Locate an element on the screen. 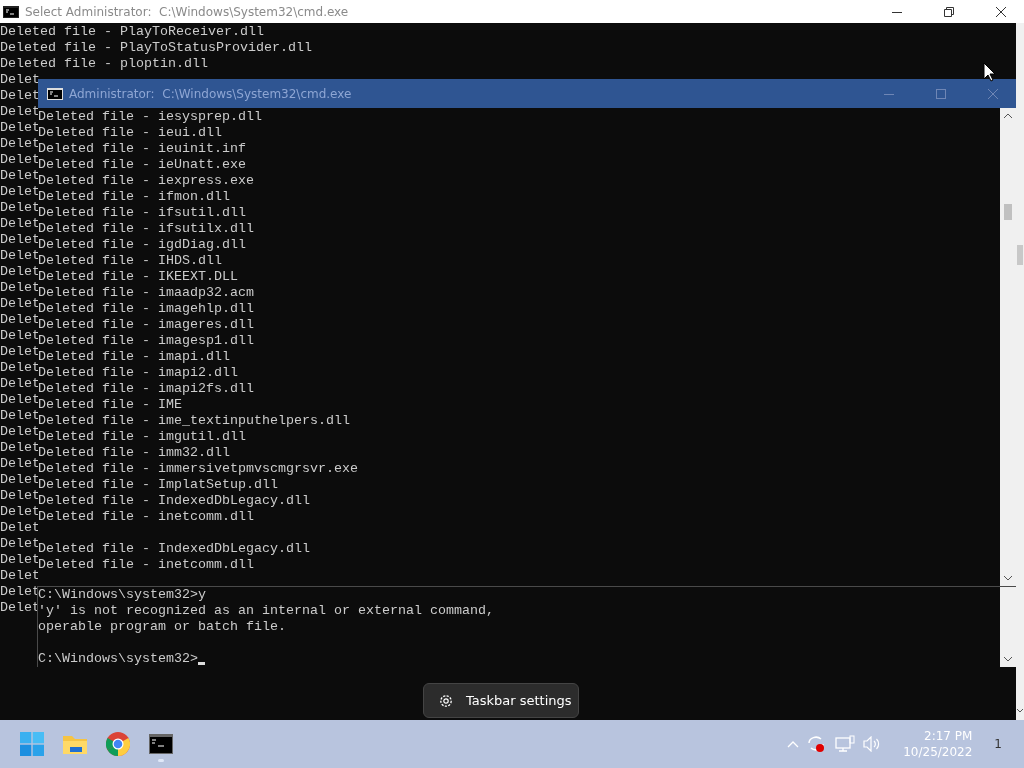  console-line: Deleted file - igdDiag.dll is located at coordinates (142, 245).